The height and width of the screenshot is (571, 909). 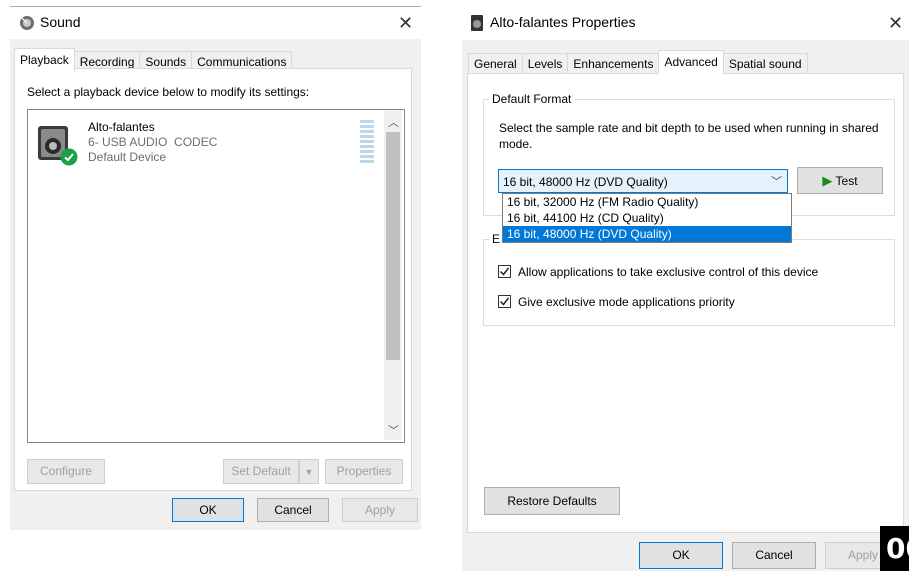 What do you see at coordinates (647, 202) in the screenshot?
I see `format-option: 16 bit, 32000 Hz (FM Radio Quality)` at bounding box center [647, 202].